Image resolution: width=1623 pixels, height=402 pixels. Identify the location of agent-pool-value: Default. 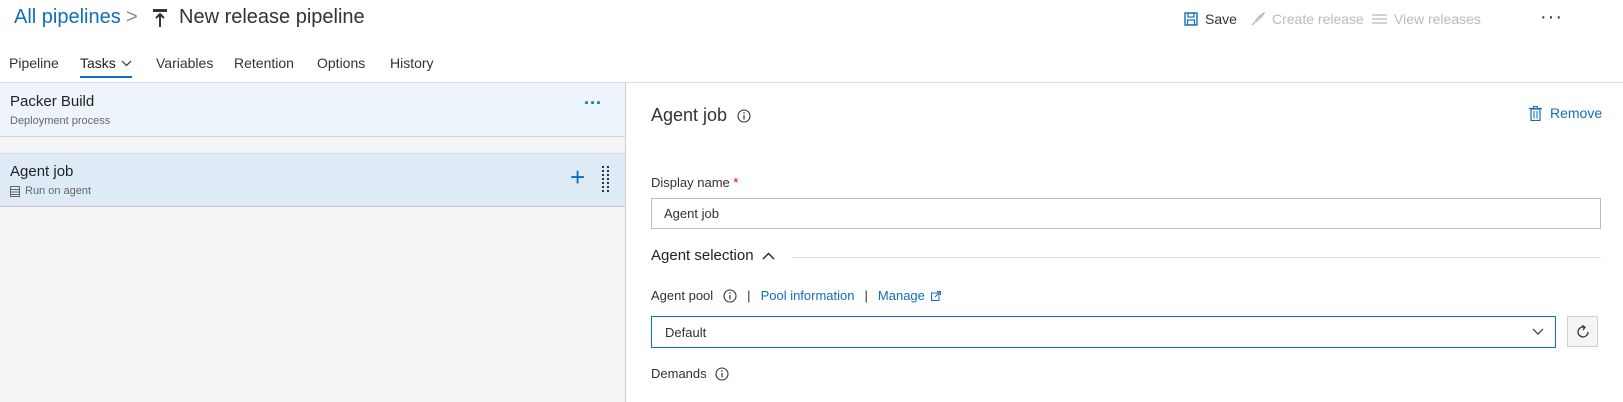
(686, 332).